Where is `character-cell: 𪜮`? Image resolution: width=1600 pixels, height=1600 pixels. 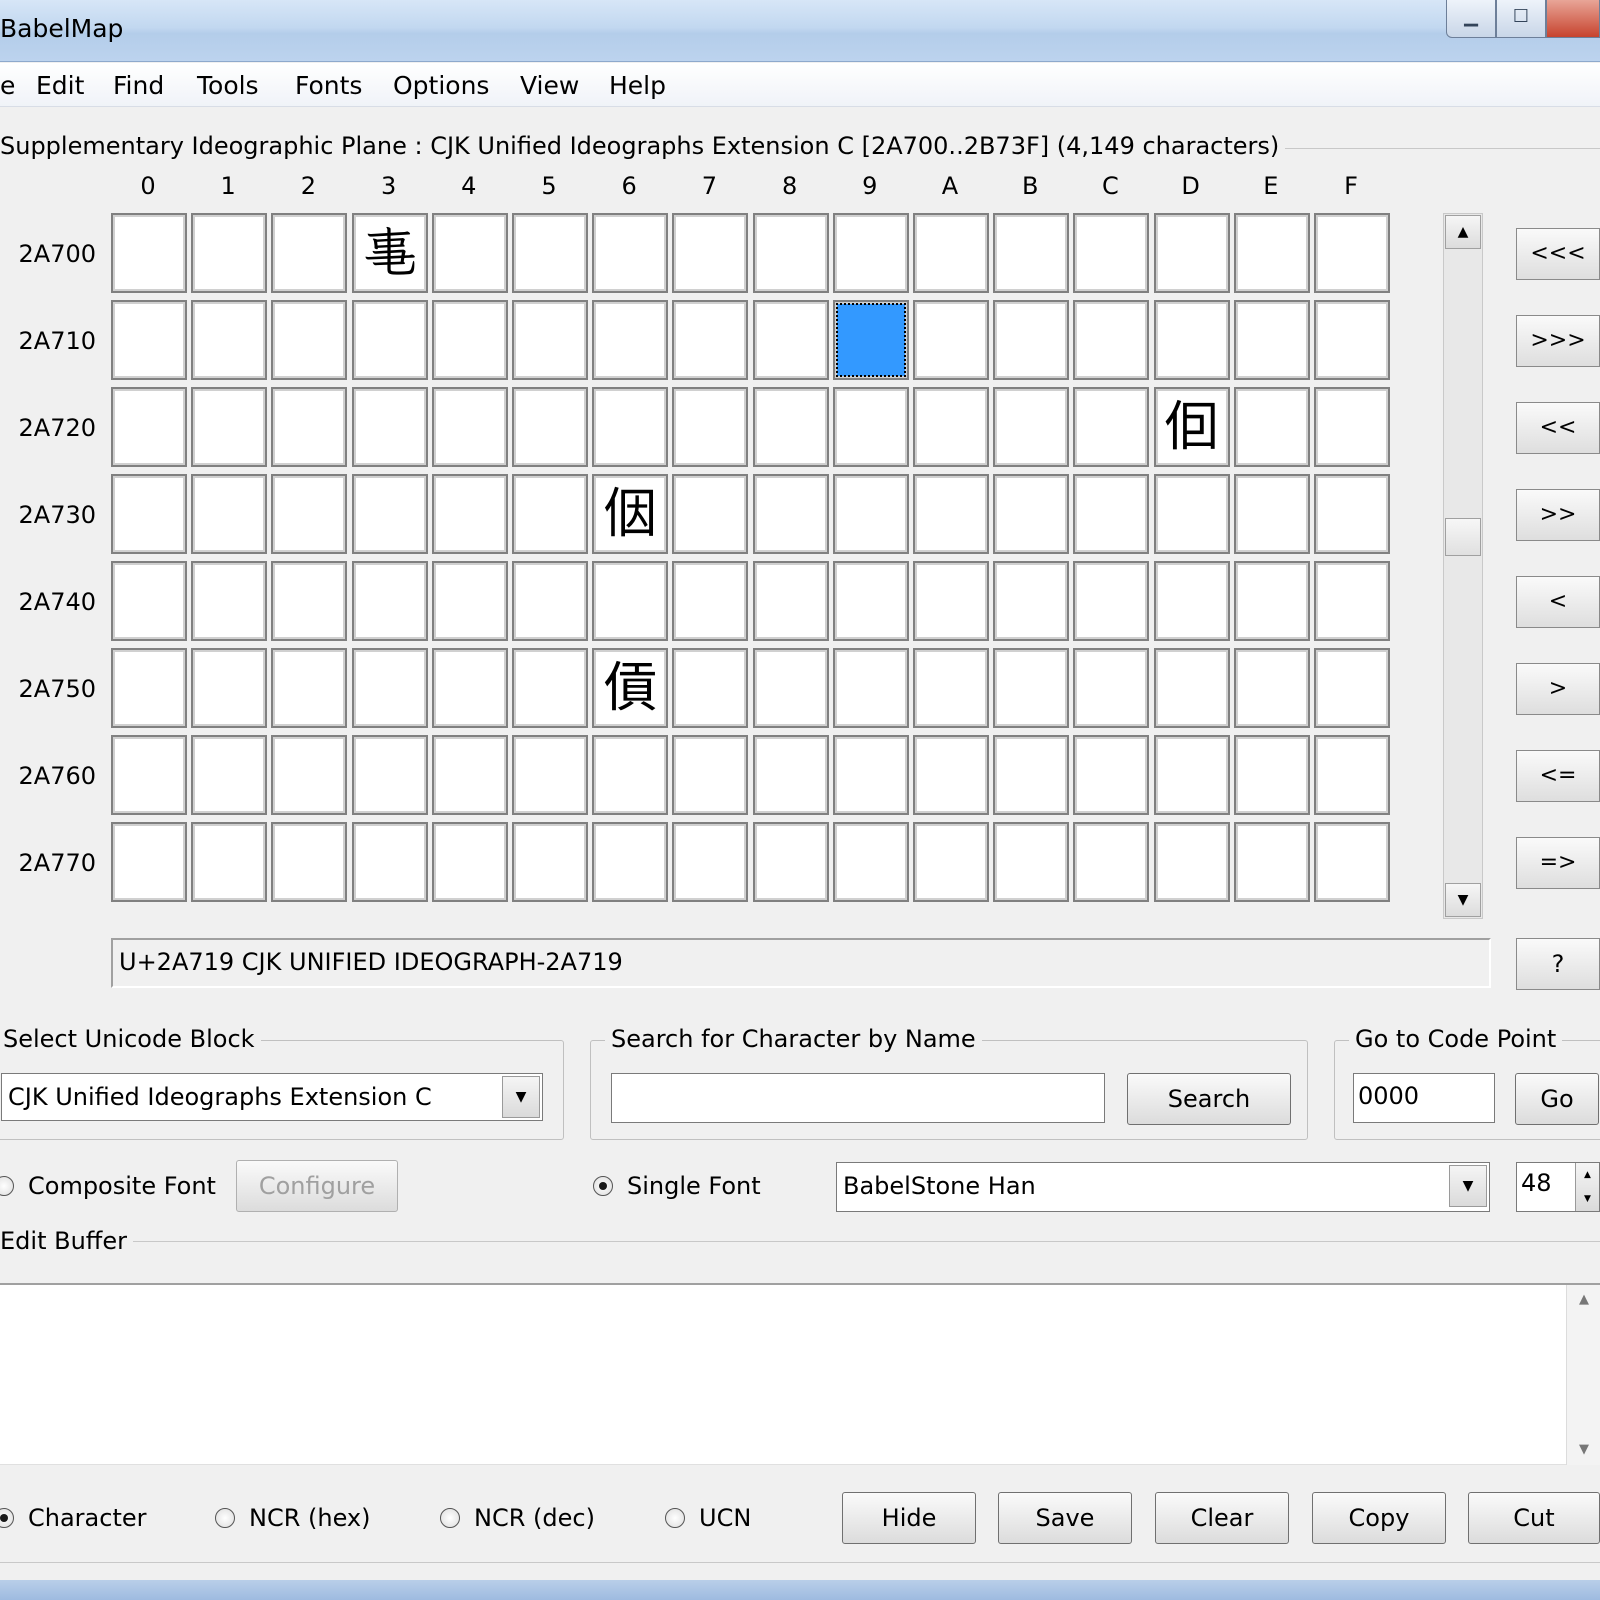 character-cell: 𪜮 is located at coordinates (1272, 427).